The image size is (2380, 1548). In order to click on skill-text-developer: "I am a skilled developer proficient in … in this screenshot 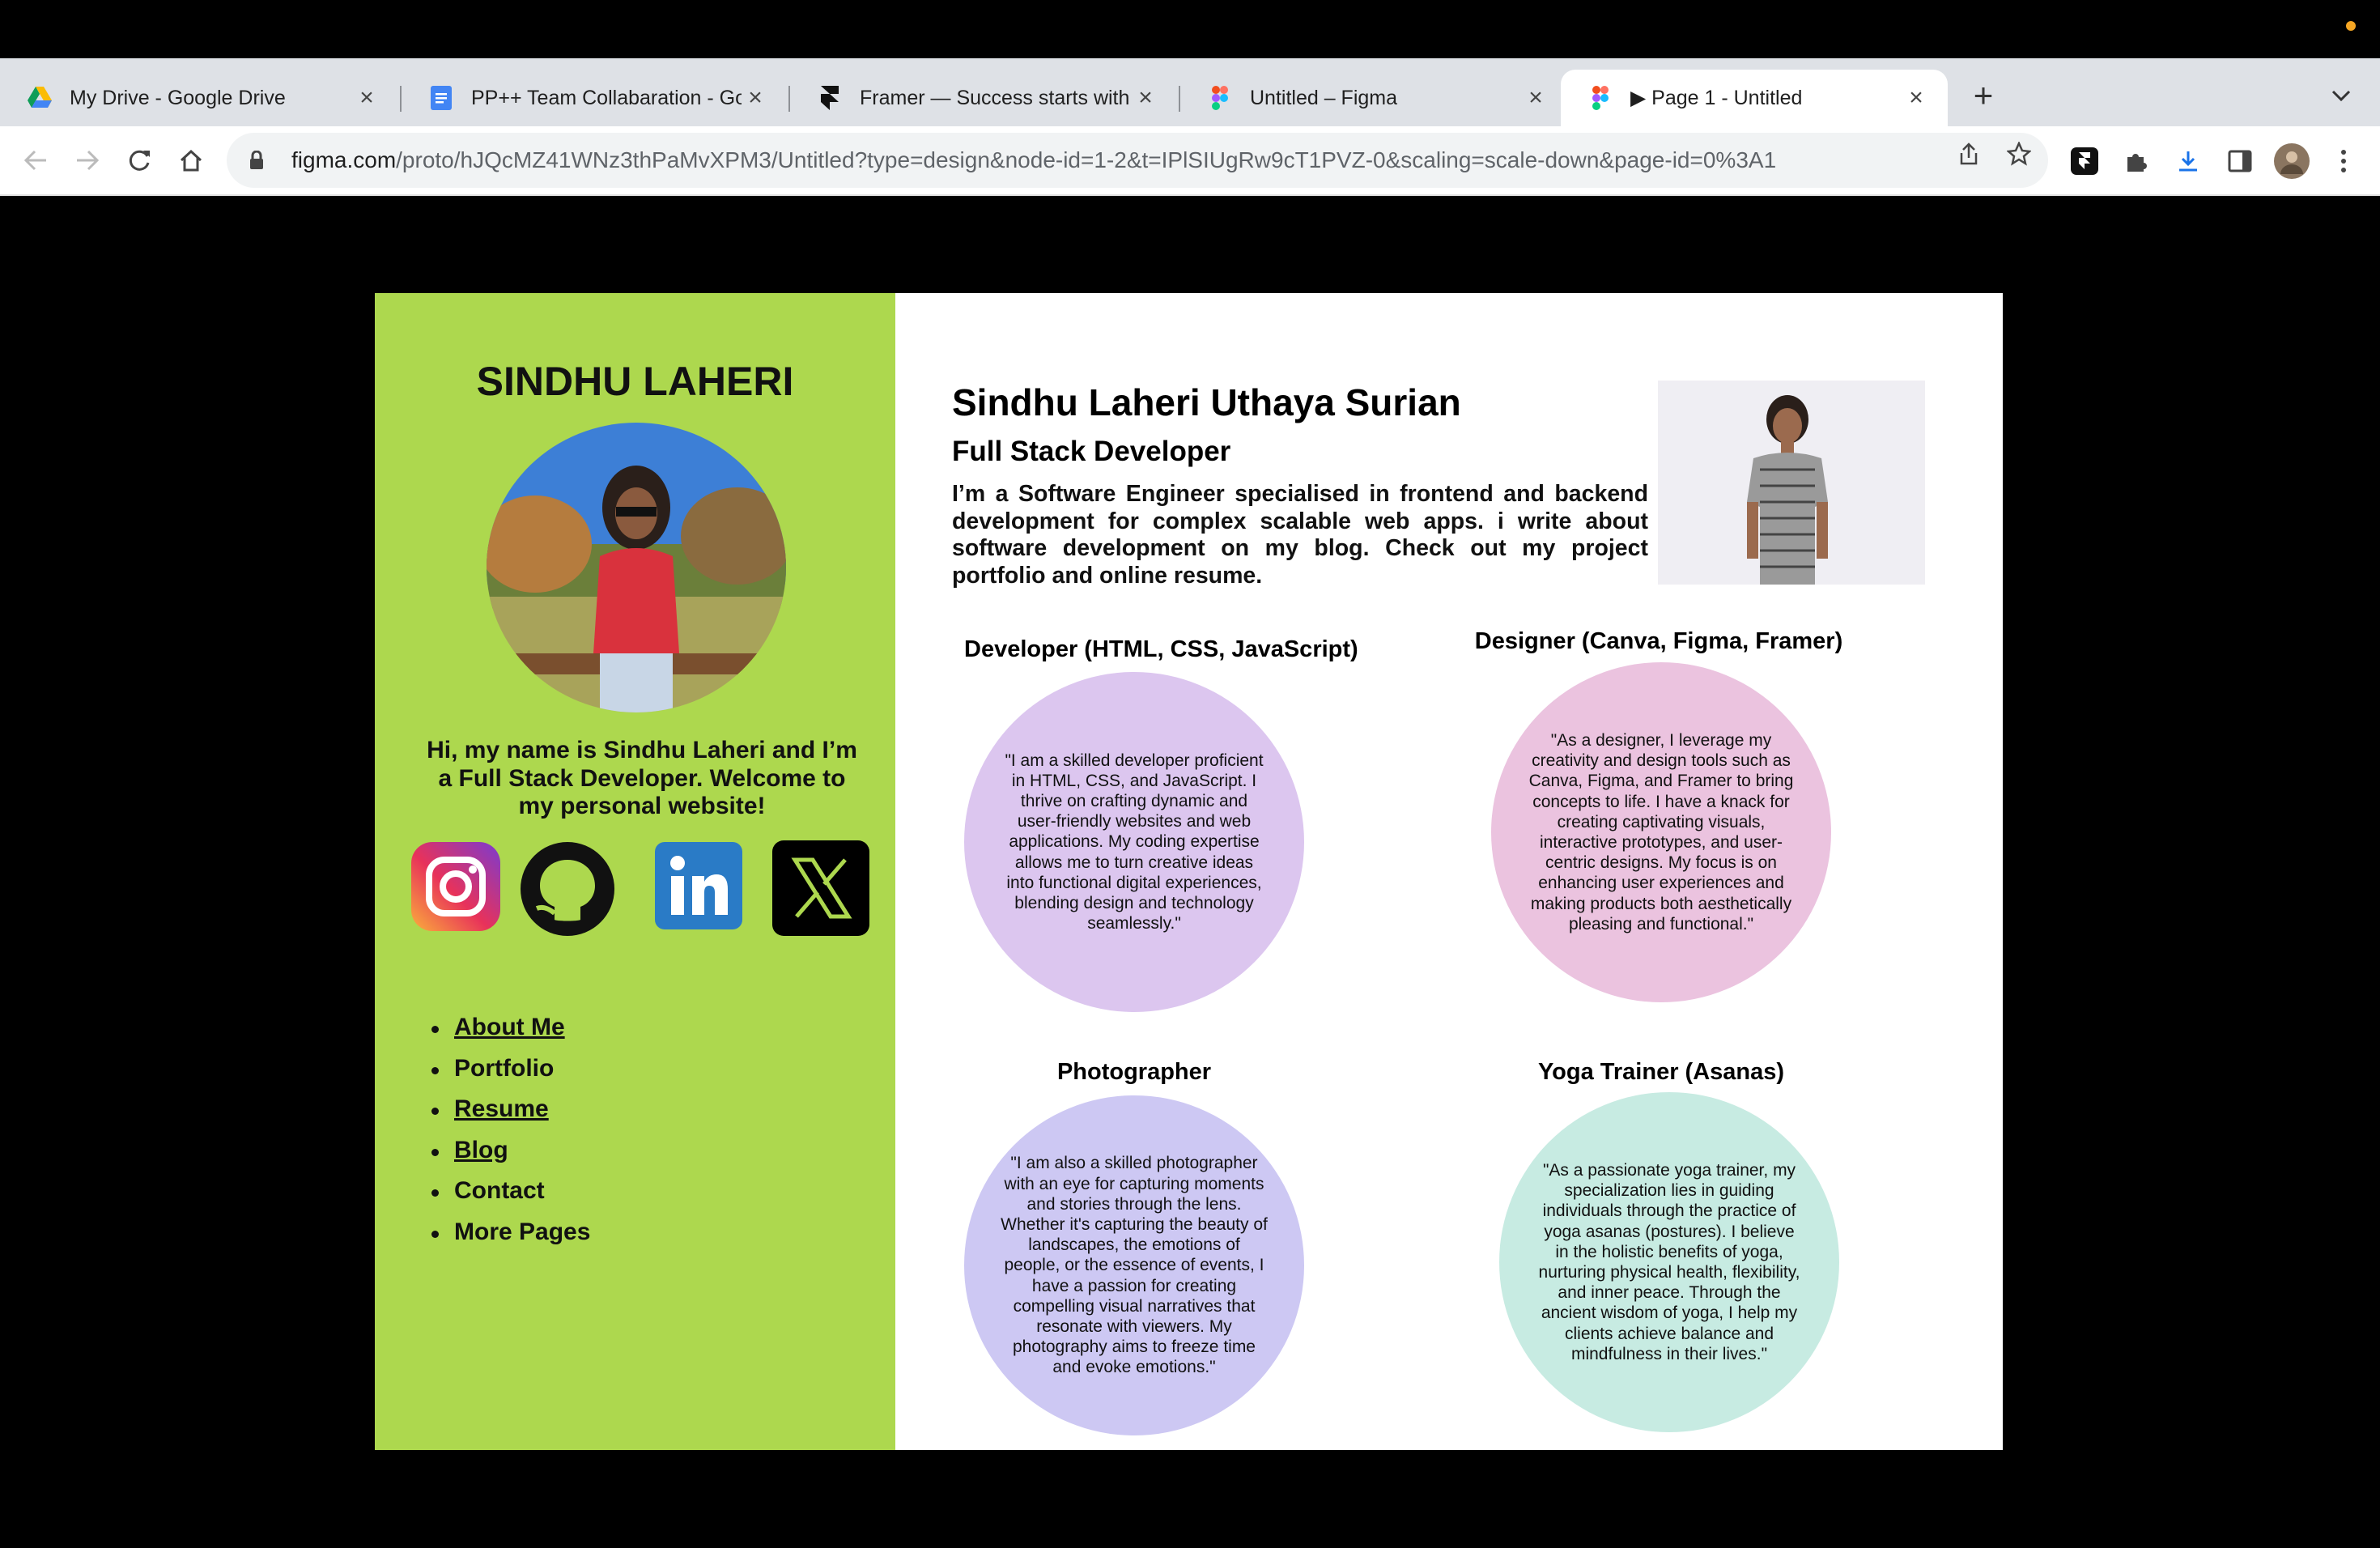, I will do `click(1134, 842)`.